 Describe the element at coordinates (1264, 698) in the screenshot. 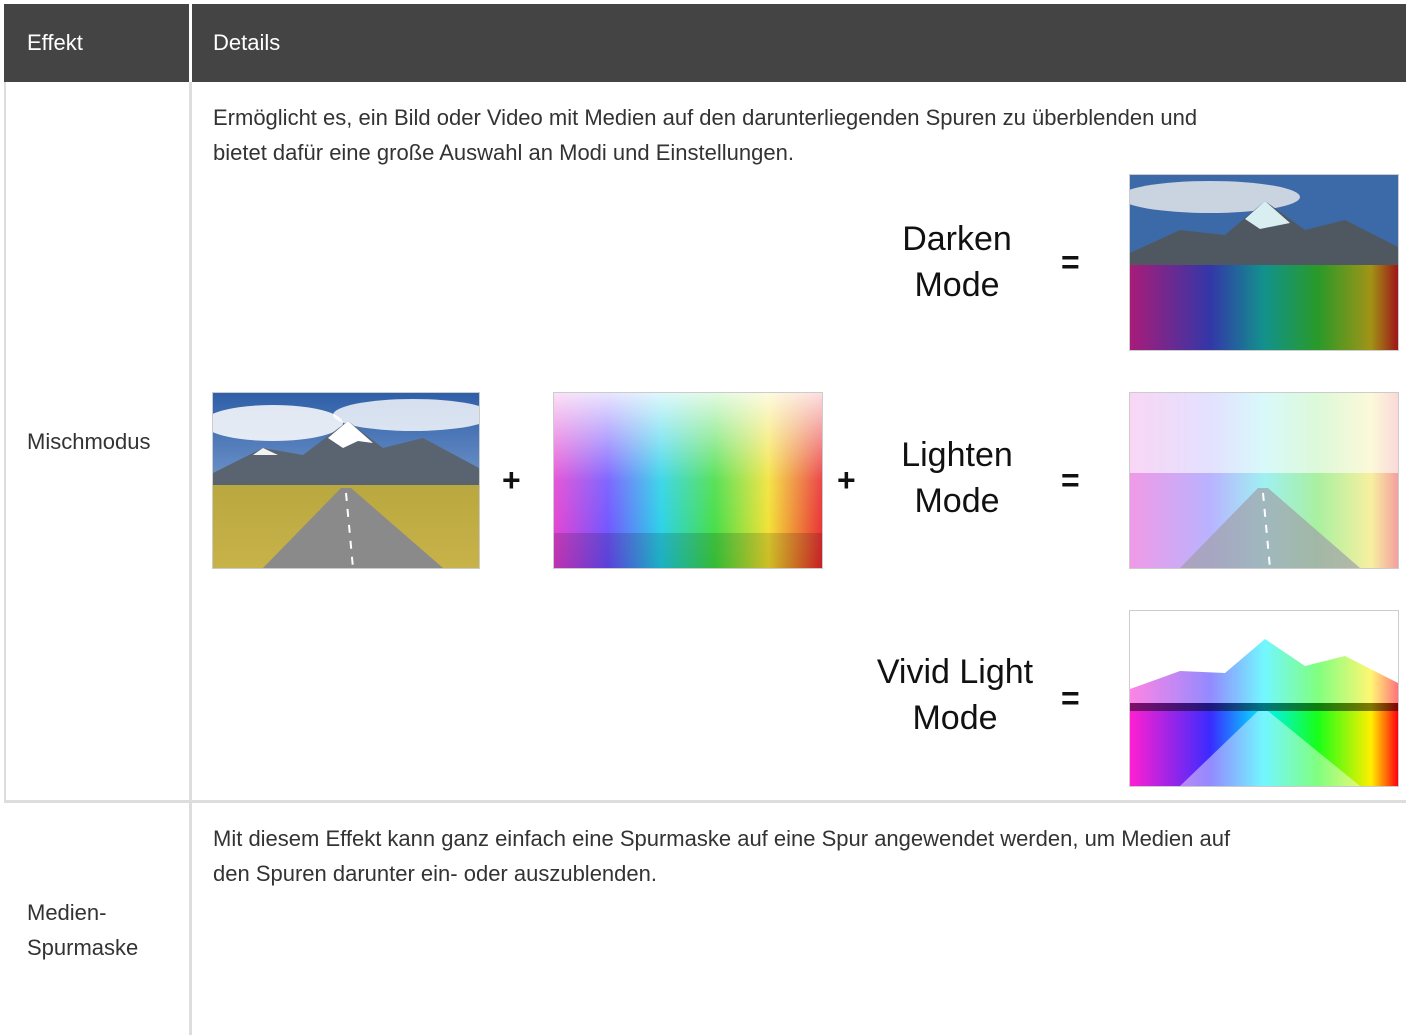

I see `vivid-light-result-image` at that location.